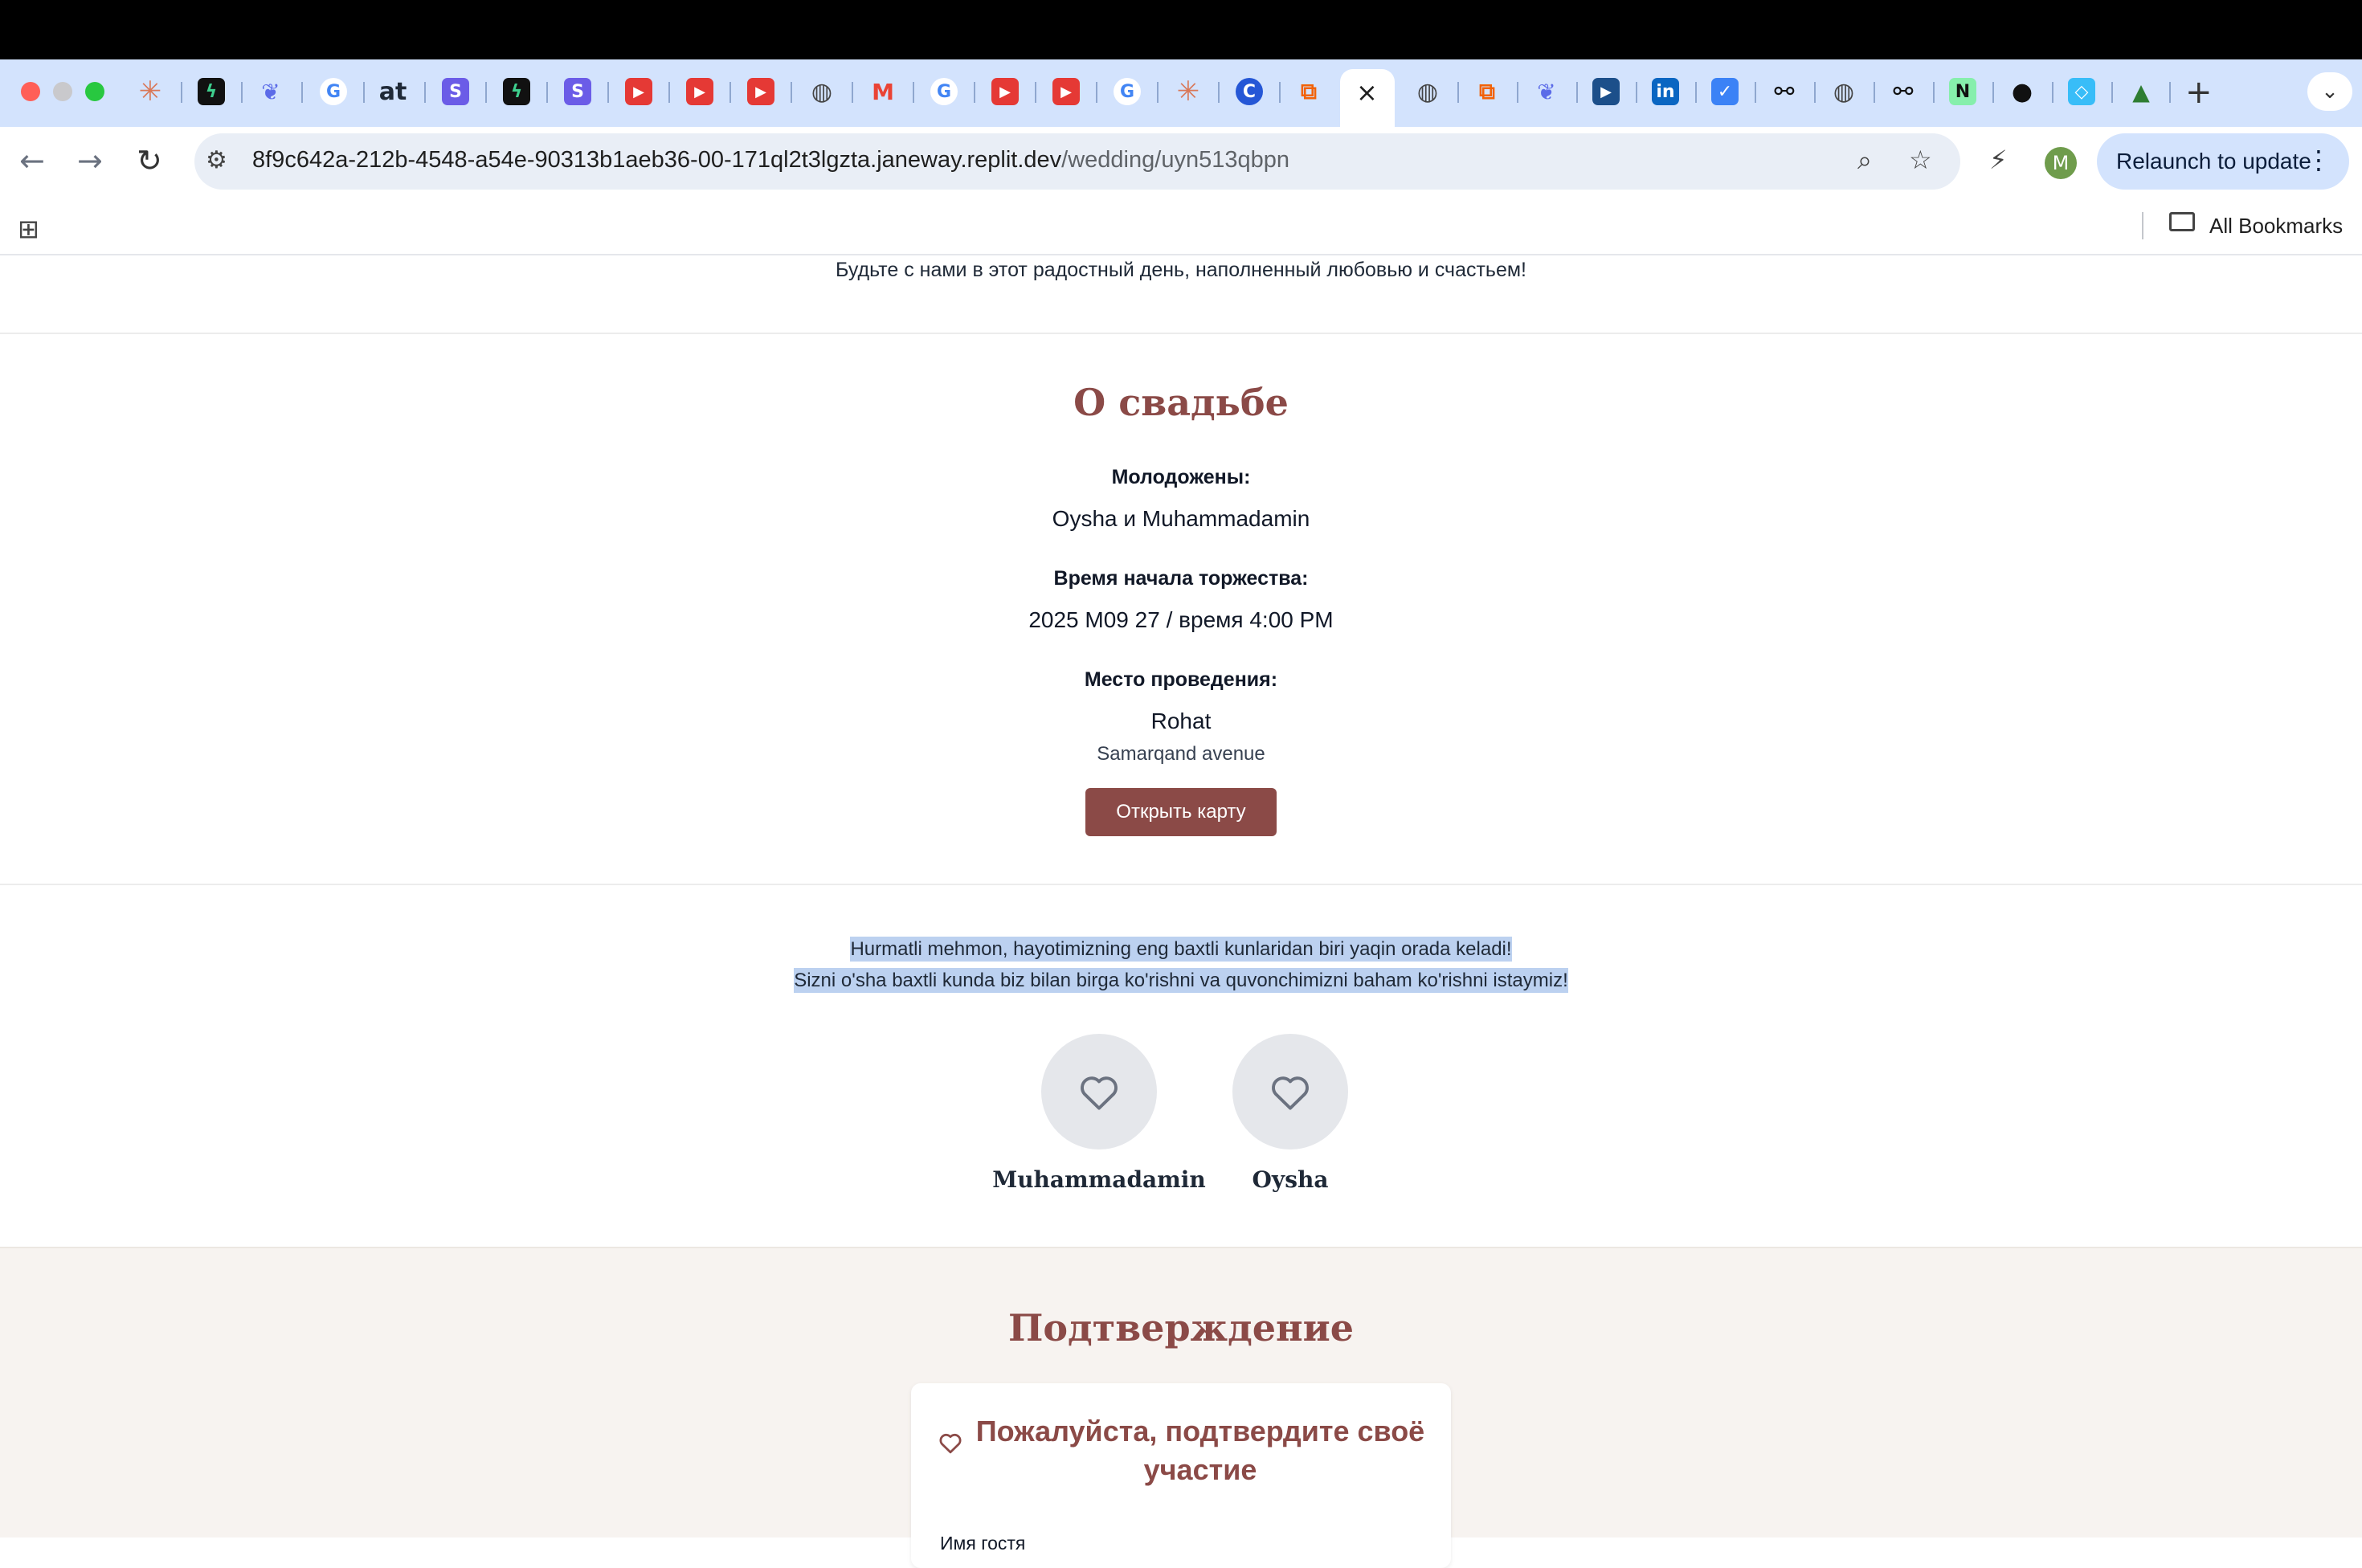 The width and height of the screenshot is (2362, 1568). What do you see at coordinates (2081, 91) in the screenshot?
I see `tab-diamond-icon: ◇` at bounding box center [2081, 91].